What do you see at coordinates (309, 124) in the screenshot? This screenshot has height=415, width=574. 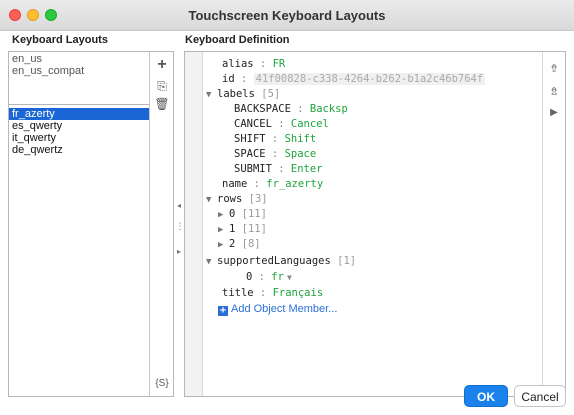 I see `tree-value: Cancel` at bounding box center [309, 124].